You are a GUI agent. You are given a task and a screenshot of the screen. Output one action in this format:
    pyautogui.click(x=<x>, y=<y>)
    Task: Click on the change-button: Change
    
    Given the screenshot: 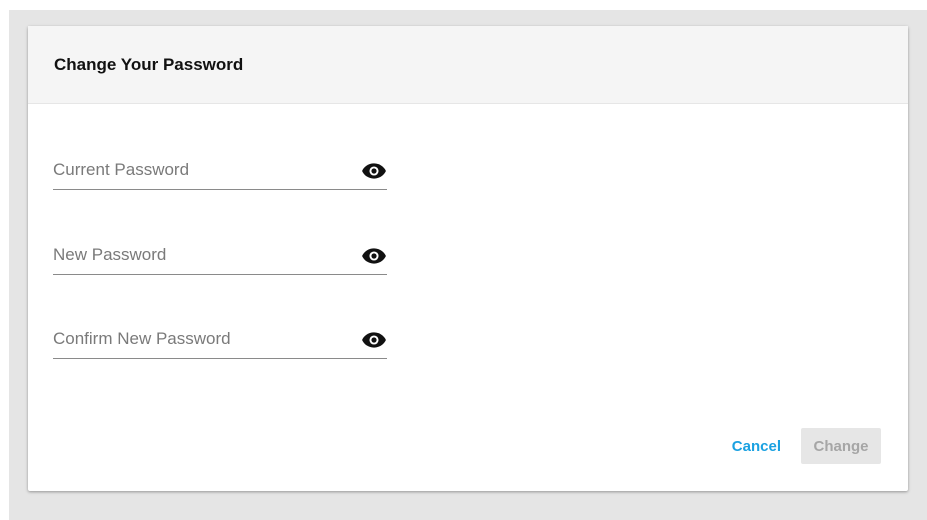 What is the action you would take?
    pyautogui.click(x=841, y=446)
    